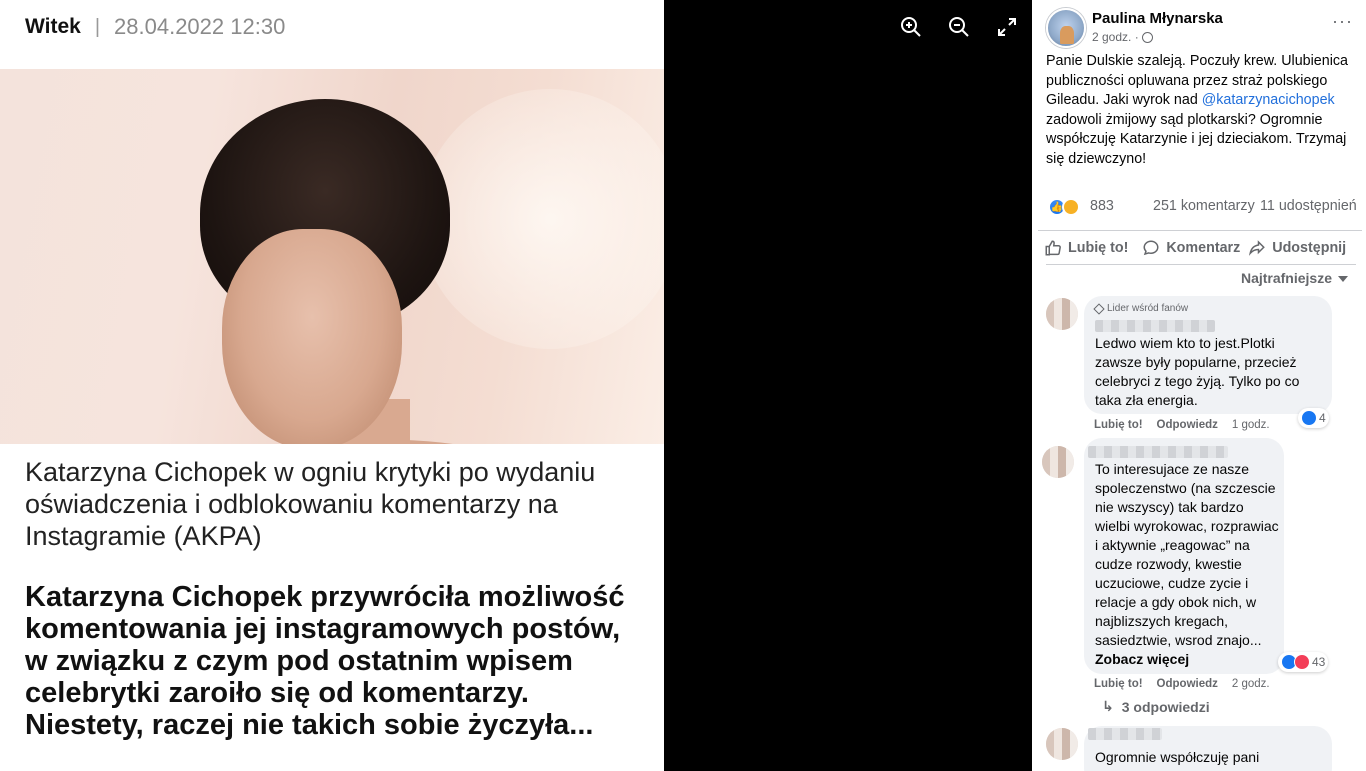  Describe the element at coordinates (1147, 37) in the screenshot. I see `globe-icon` at that location.